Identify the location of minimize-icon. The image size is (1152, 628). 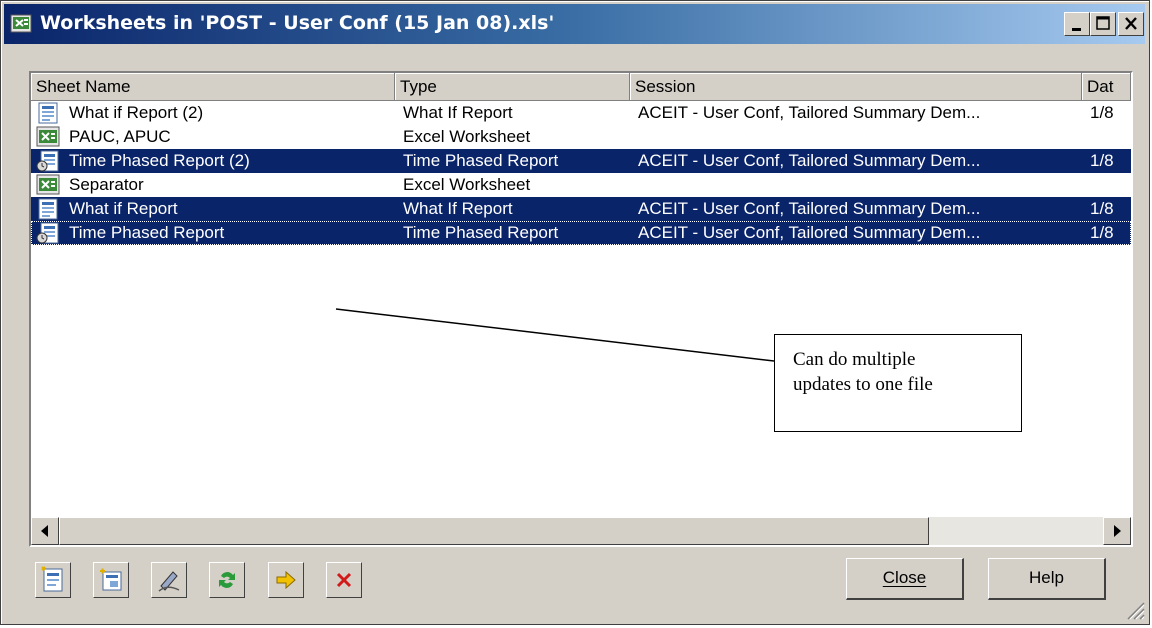
(1076, 29).